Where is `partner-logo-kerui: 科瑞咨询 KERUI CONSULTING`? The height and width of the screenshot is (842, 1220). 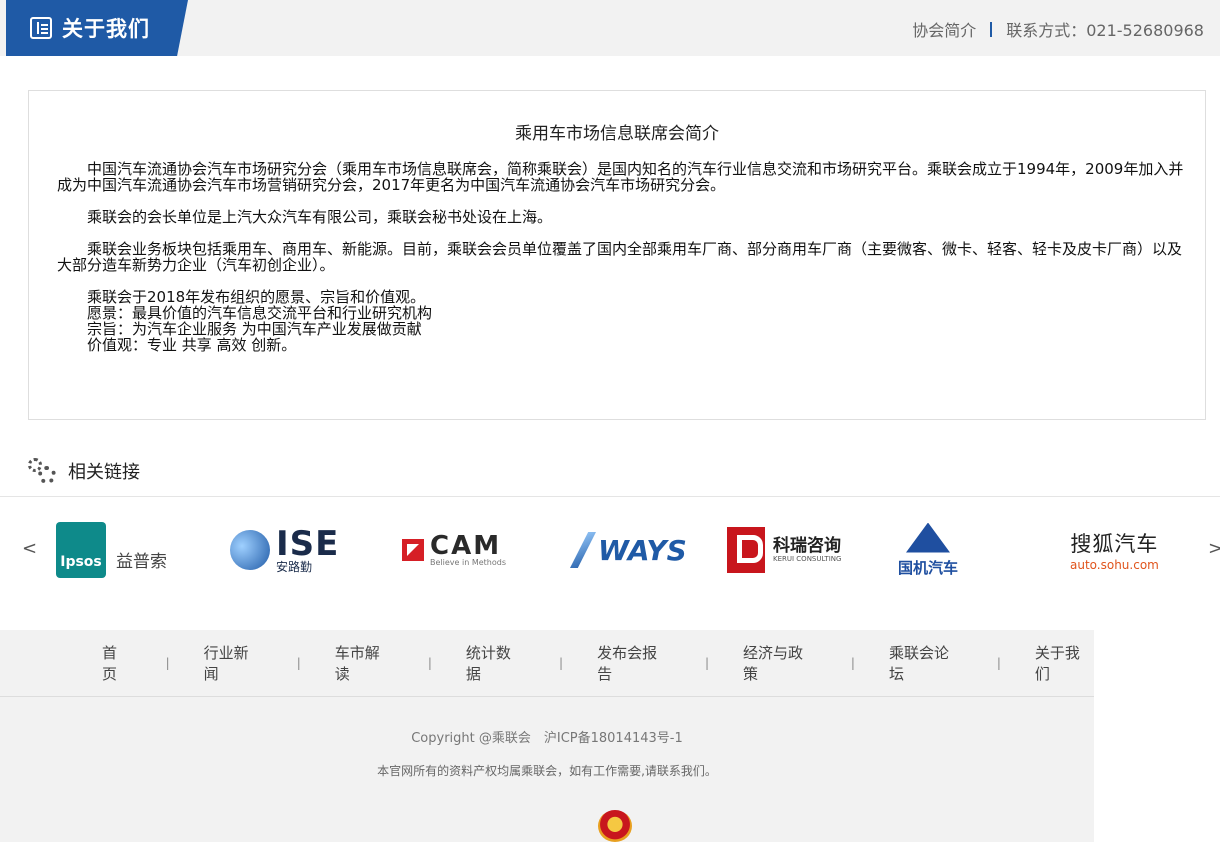
partner-logo-kerui: 科瑞咨询 KERUI CONSULTING is located at coordinates (784, 550).